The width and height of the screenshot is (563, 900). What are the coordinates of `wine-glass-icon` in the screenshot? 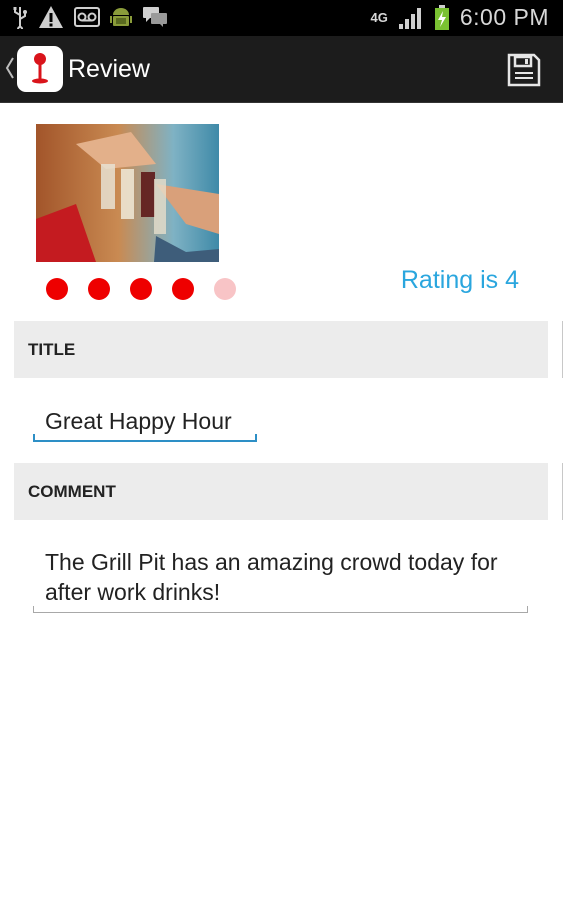 It's located at (40, 68).